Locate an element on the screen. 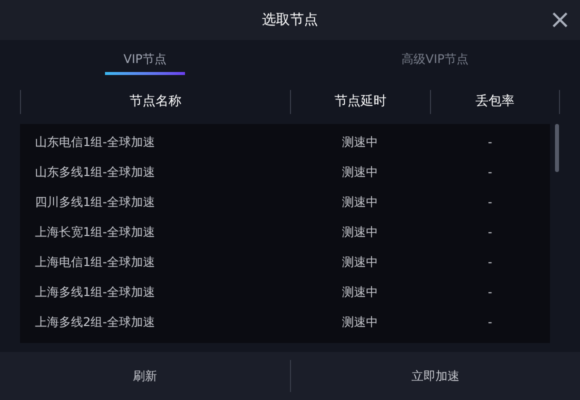  tab: 高级VIP节点 is located at coordinates (435, 59).